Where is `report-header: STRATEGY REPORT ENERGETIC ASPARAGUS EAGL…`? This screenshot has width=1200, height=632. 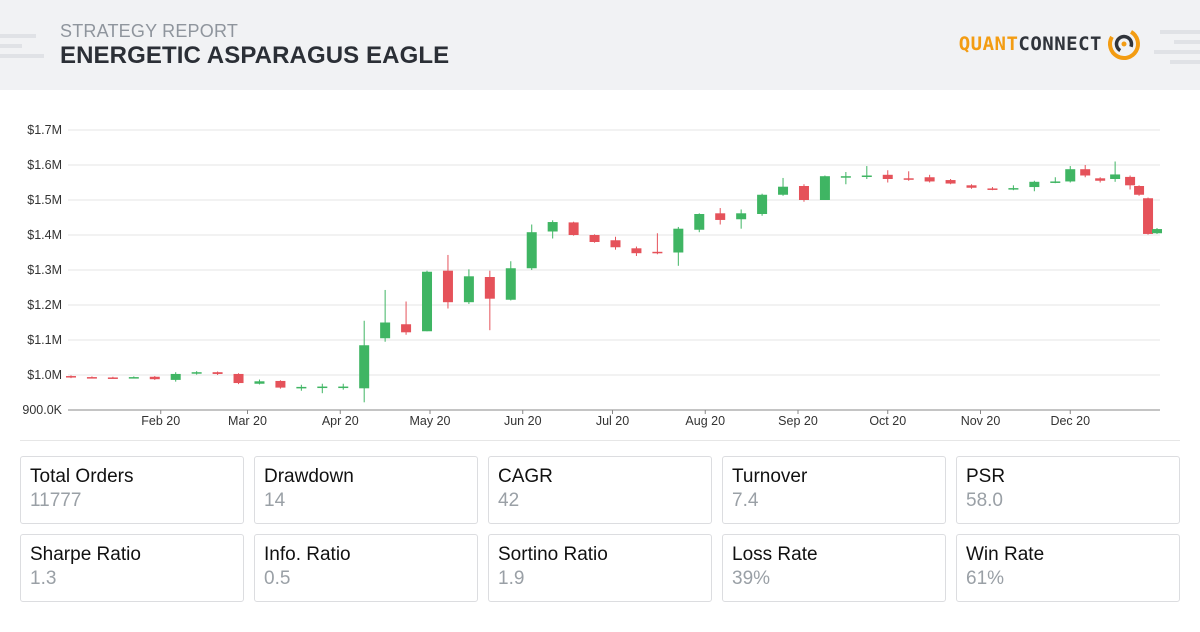
report-header: STRATEGY REPORT ENERGETIC ASPARAGUS EAGL… is located at coordinates (600, 45).